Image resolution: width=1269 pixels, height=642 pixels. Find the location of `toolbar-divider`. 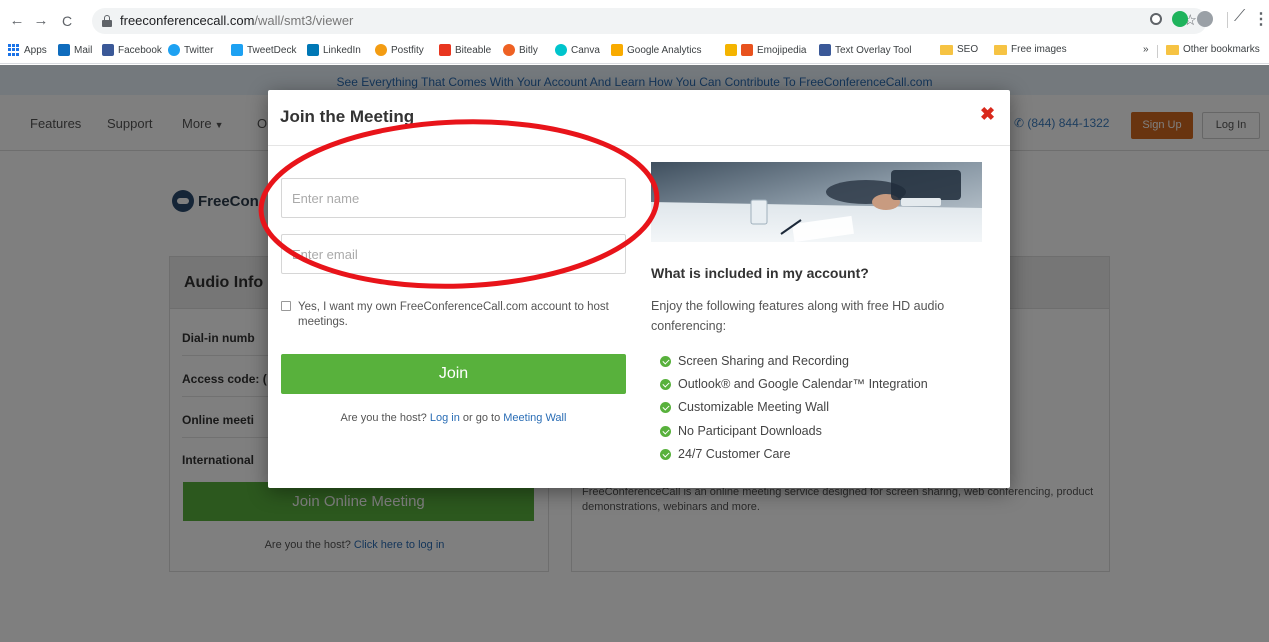

toolbar-divider is located at coordinates (1227, 20).